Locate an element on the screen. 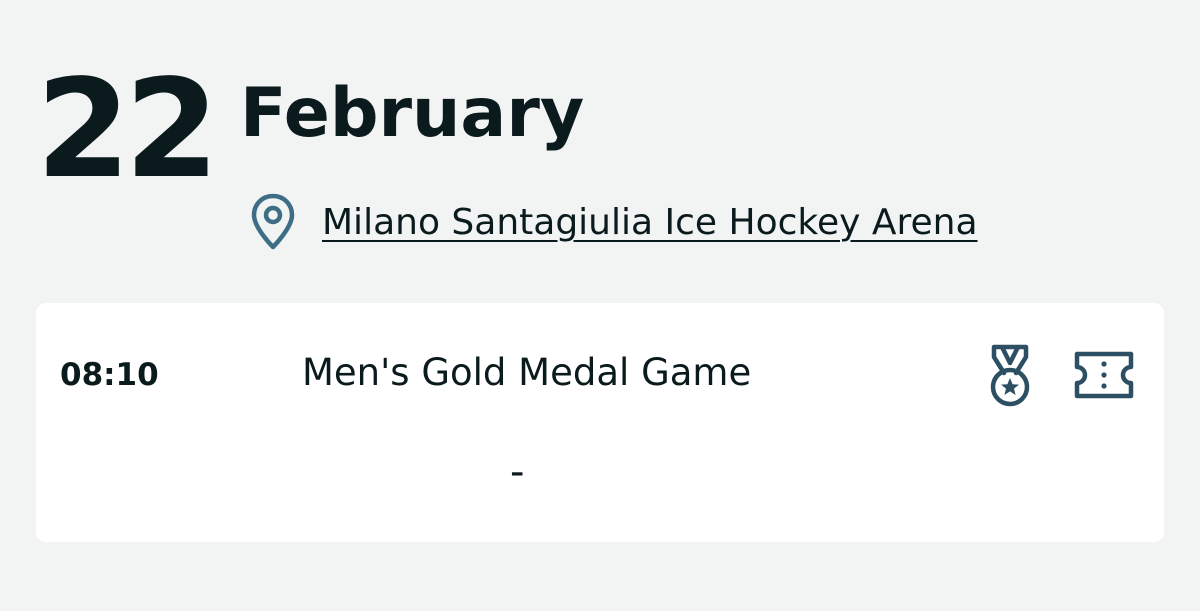 Image resolution: width=1200 pixels, height=611 pixels. location-pin-icon is located at coordinates (273, 221).